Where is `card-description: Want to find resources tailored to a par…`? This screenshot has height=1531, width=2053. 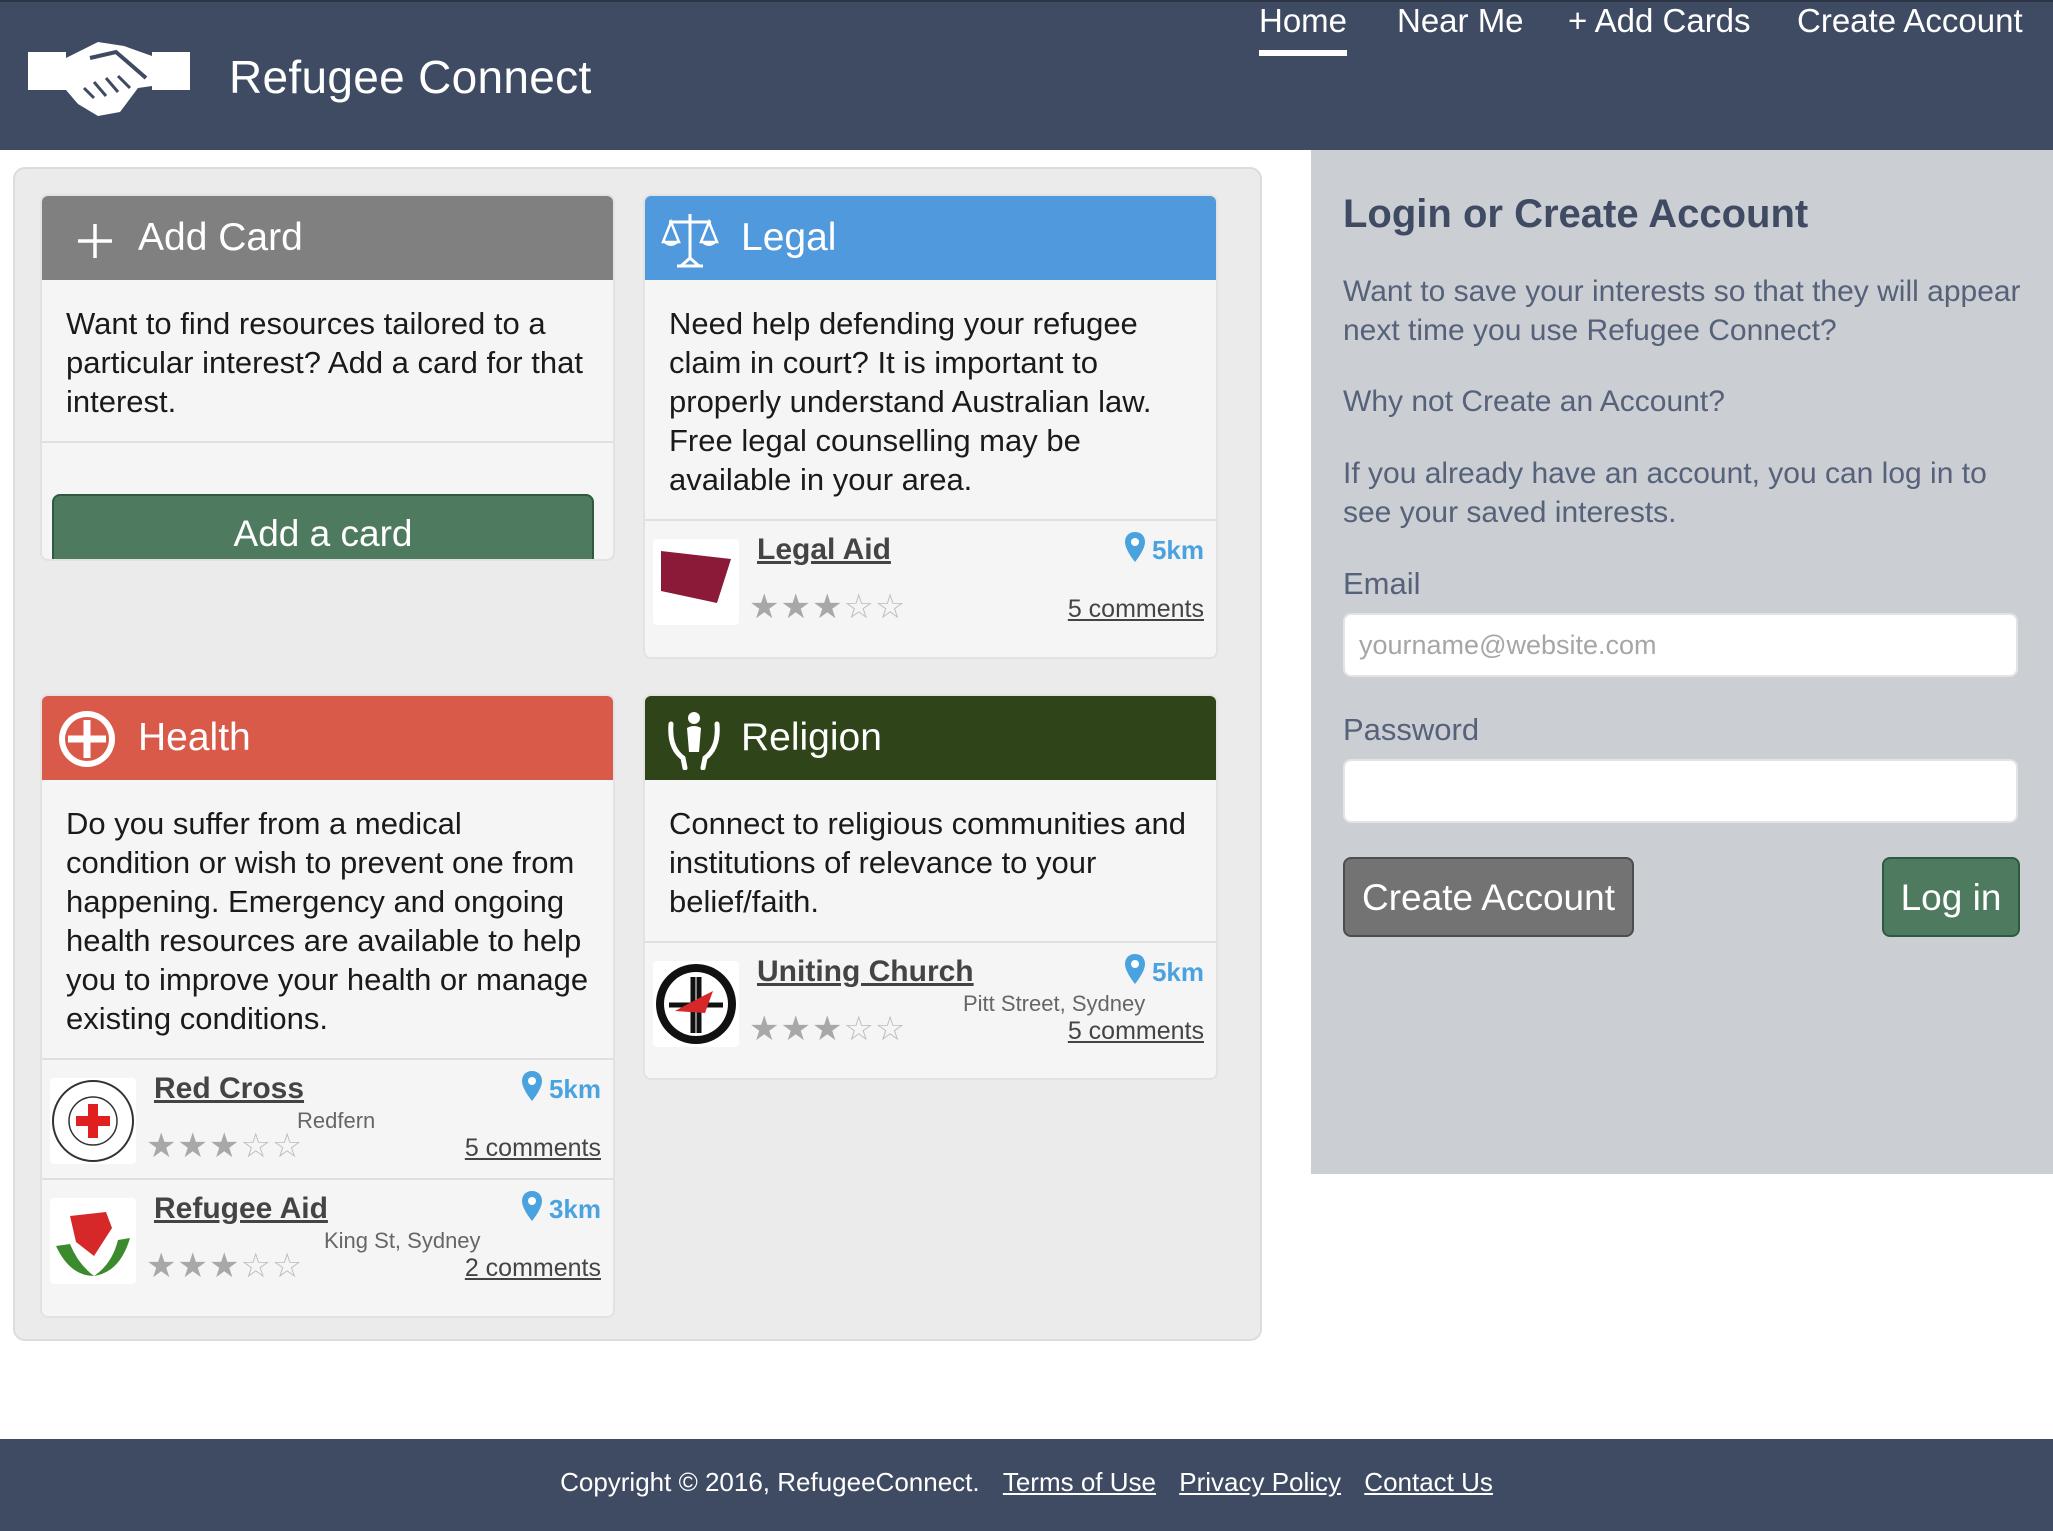 card-description: Want to find resources tailored to a par… is located at coordinates (327, 361).